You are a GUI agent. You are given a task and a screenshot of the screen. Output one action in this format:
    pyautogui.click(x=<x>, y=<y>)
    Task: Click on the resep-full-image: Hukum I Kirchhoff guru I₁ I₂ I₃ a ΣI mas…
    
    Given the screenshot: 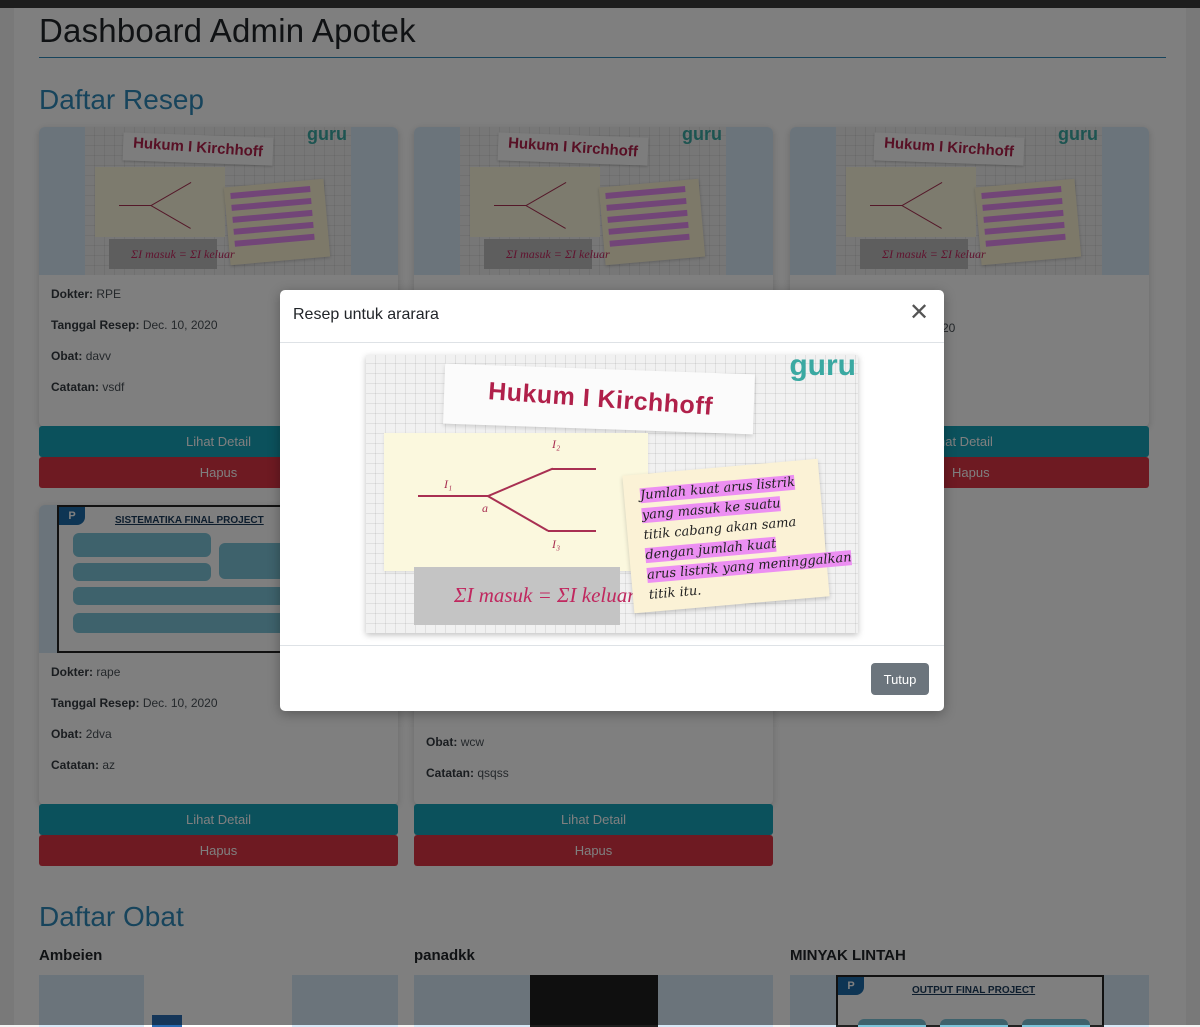 What is the action you would take?
    pyautogui.click(x=612, y=494)
    